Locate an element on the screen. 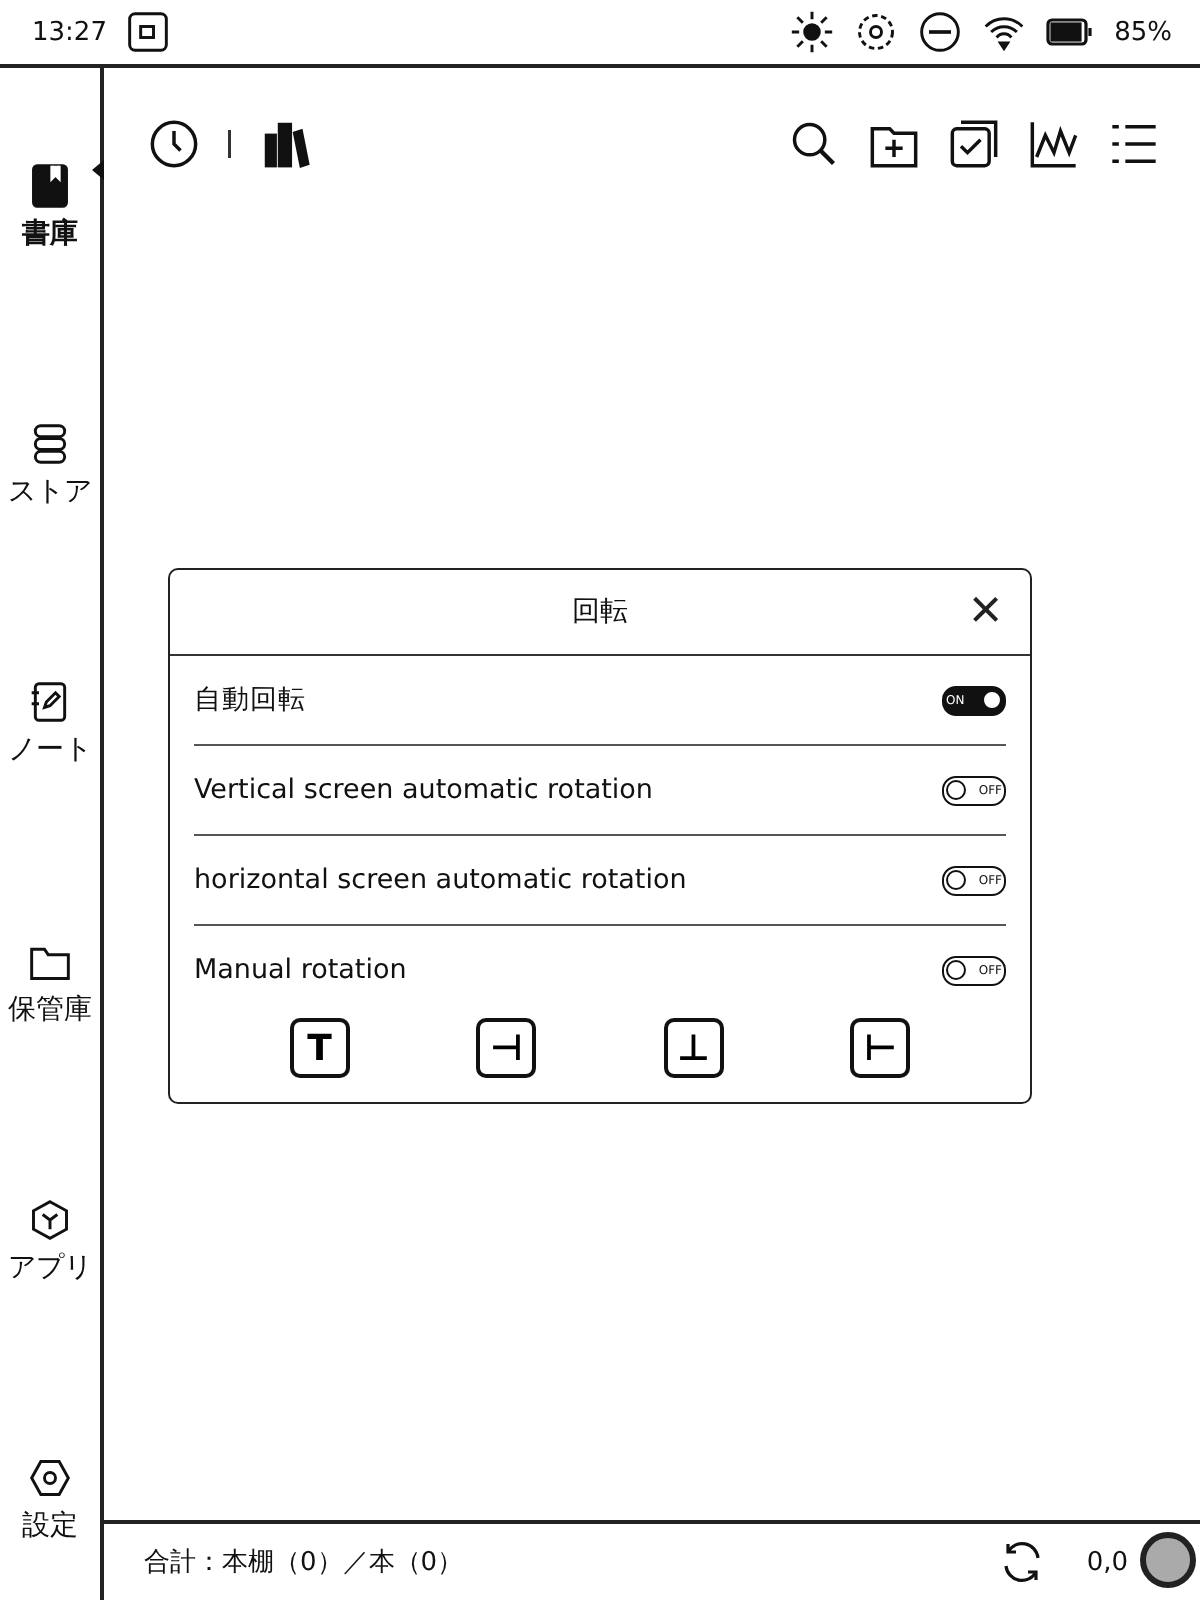  setting-label: Manual rotation is located at coordinates (300, 970).